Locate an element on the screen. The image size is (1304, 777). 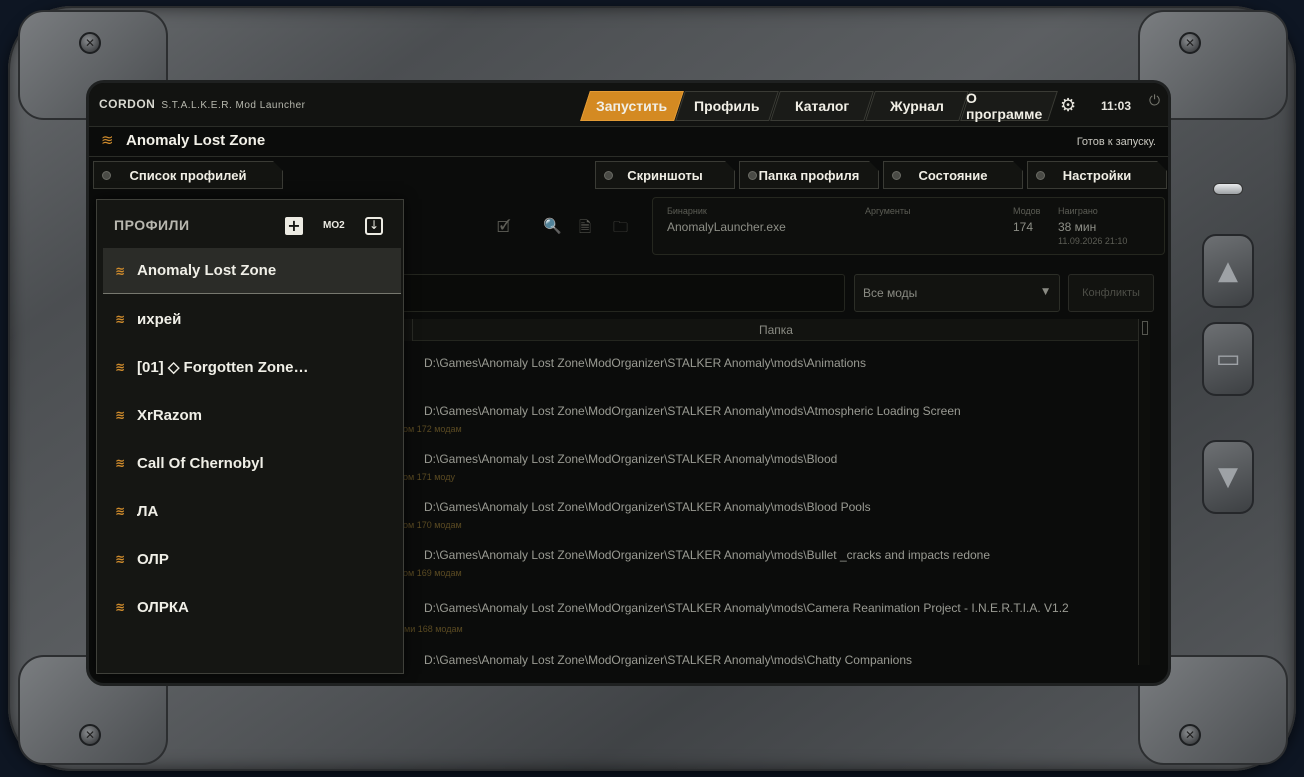
power-icon: ⏻ is located at coordinates (1154, 101).